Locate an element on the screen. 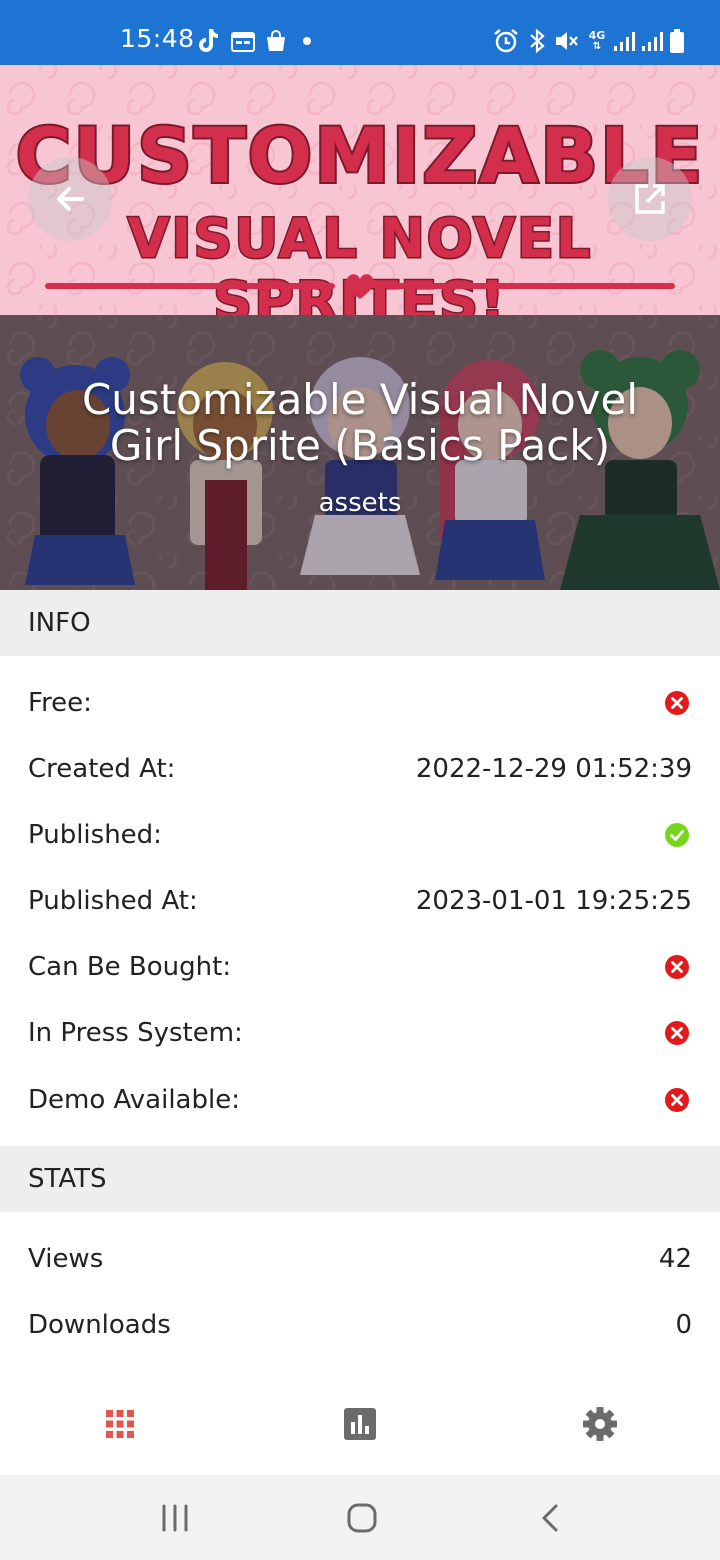 The width and height of the screenshot is (720, 1560). stats-section-header: STATS is located at coordinates (360, 1179).